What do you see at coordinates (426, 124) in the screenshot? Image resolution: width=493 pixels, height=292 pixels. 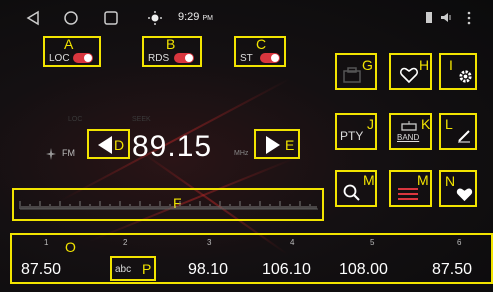 I see `callout-label: K` at bounding box center [426, 124].